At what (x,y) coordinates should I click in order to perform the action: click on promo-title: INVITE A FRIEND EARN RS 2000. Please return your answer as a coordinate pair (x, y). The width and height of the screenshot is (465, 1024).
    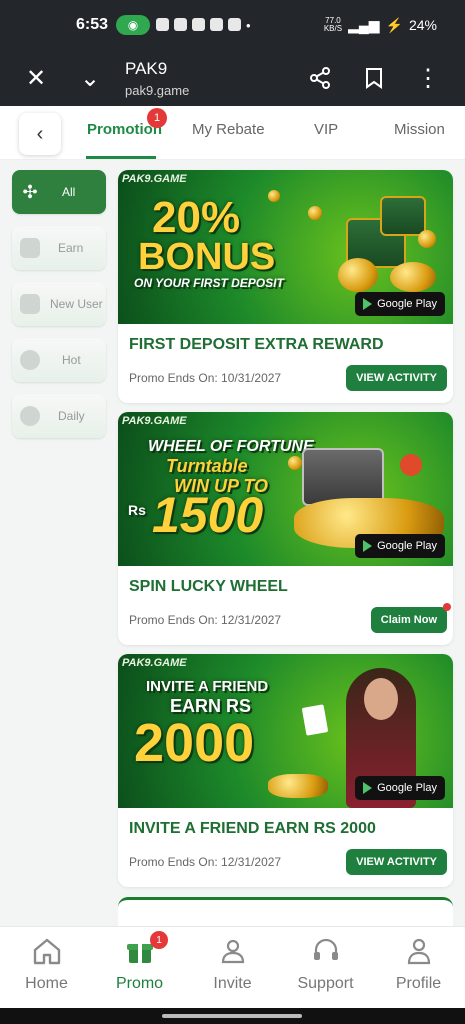
    Looking at the image, I should click on (252, 828).